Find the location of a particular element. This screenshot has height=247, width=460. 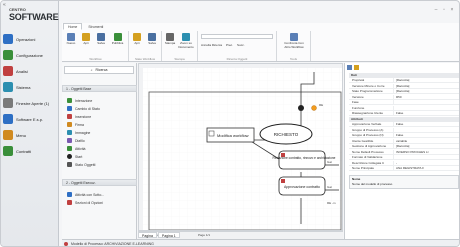

new-button: Nuovo is located at coordinates (71, 44).